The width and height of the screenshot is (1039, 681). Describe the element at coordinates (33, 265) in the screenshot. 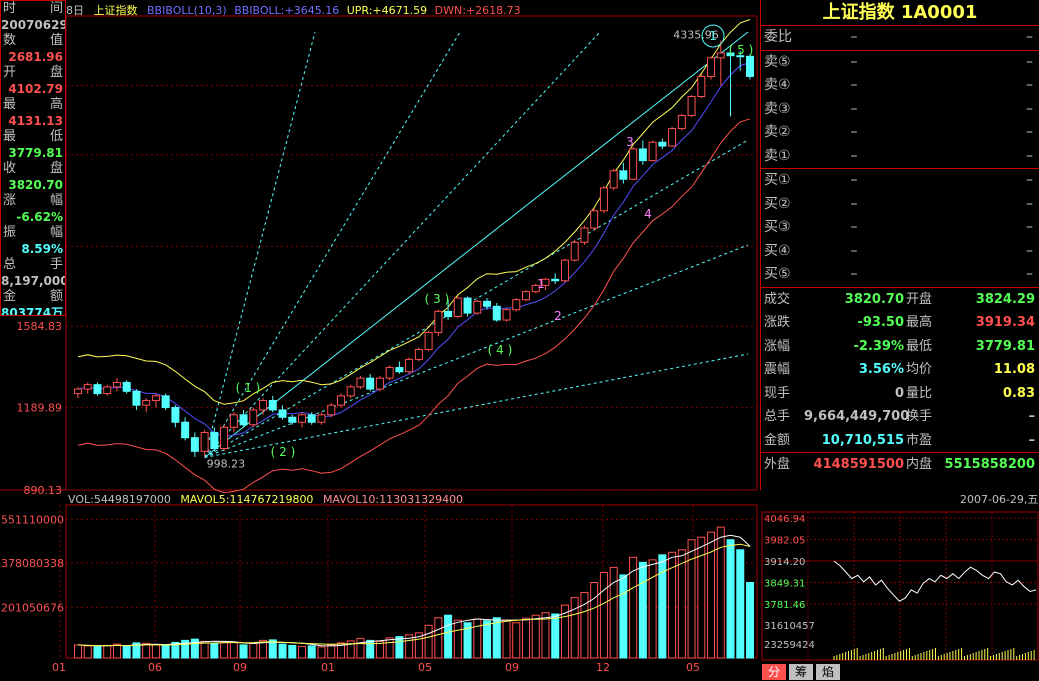

I see `left-panel-label: 总手` at that location.